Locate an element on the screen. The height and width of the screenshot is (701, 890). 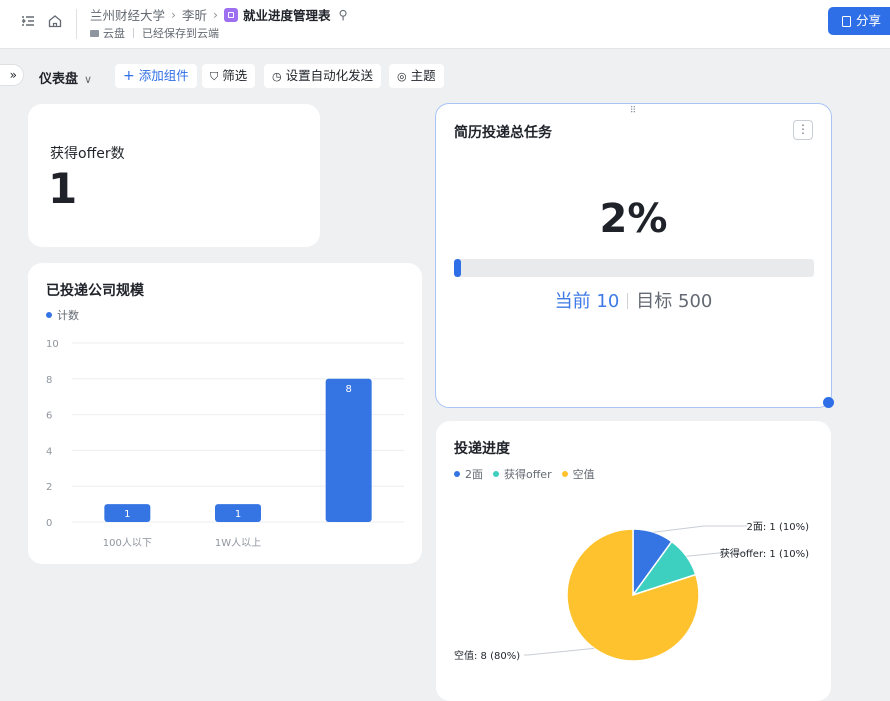
share-button: 分享 is located at coordinates (859, 21).